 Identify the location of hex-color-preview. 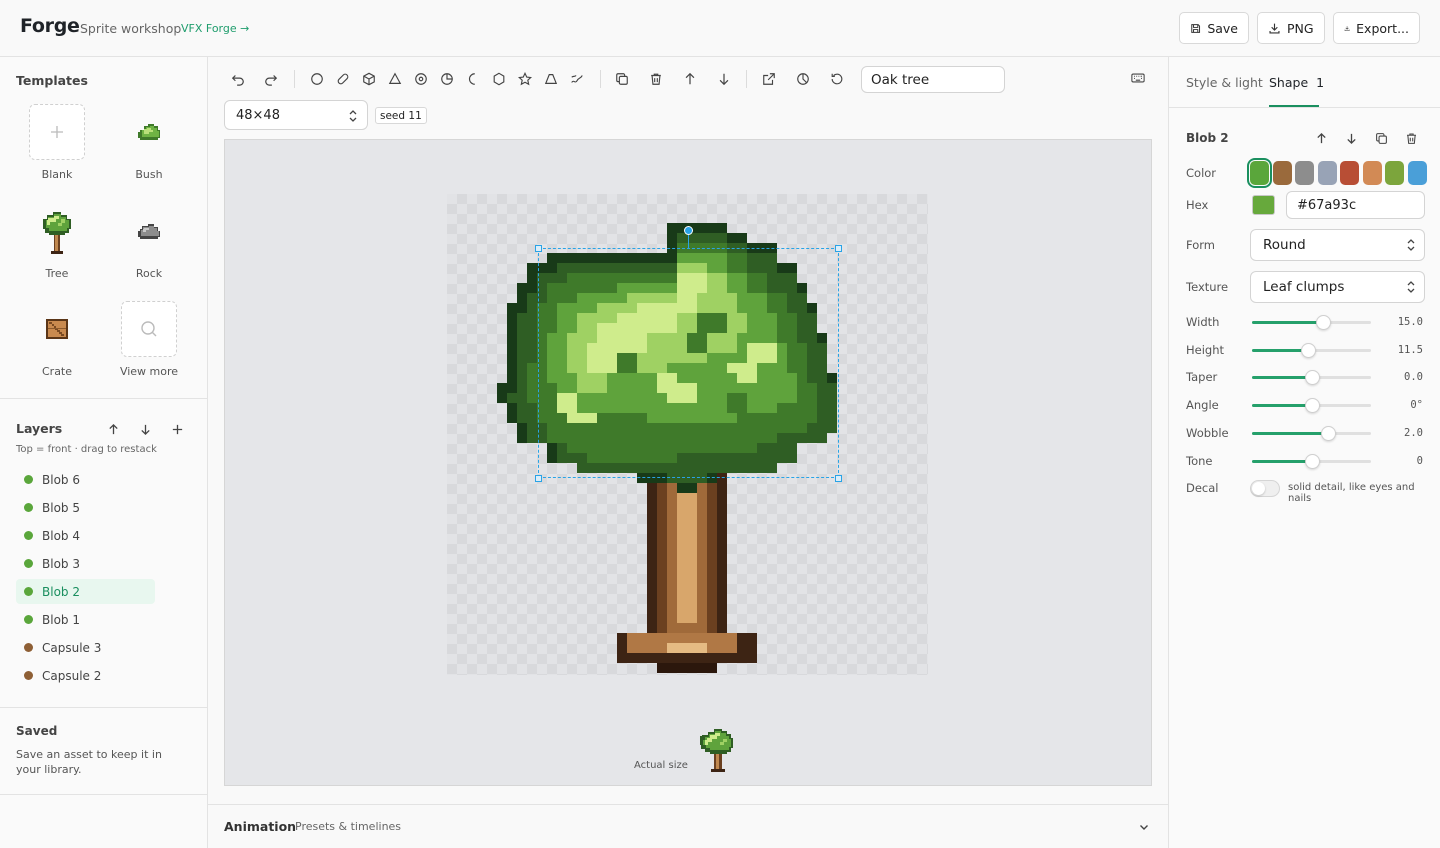
(1263, 205).